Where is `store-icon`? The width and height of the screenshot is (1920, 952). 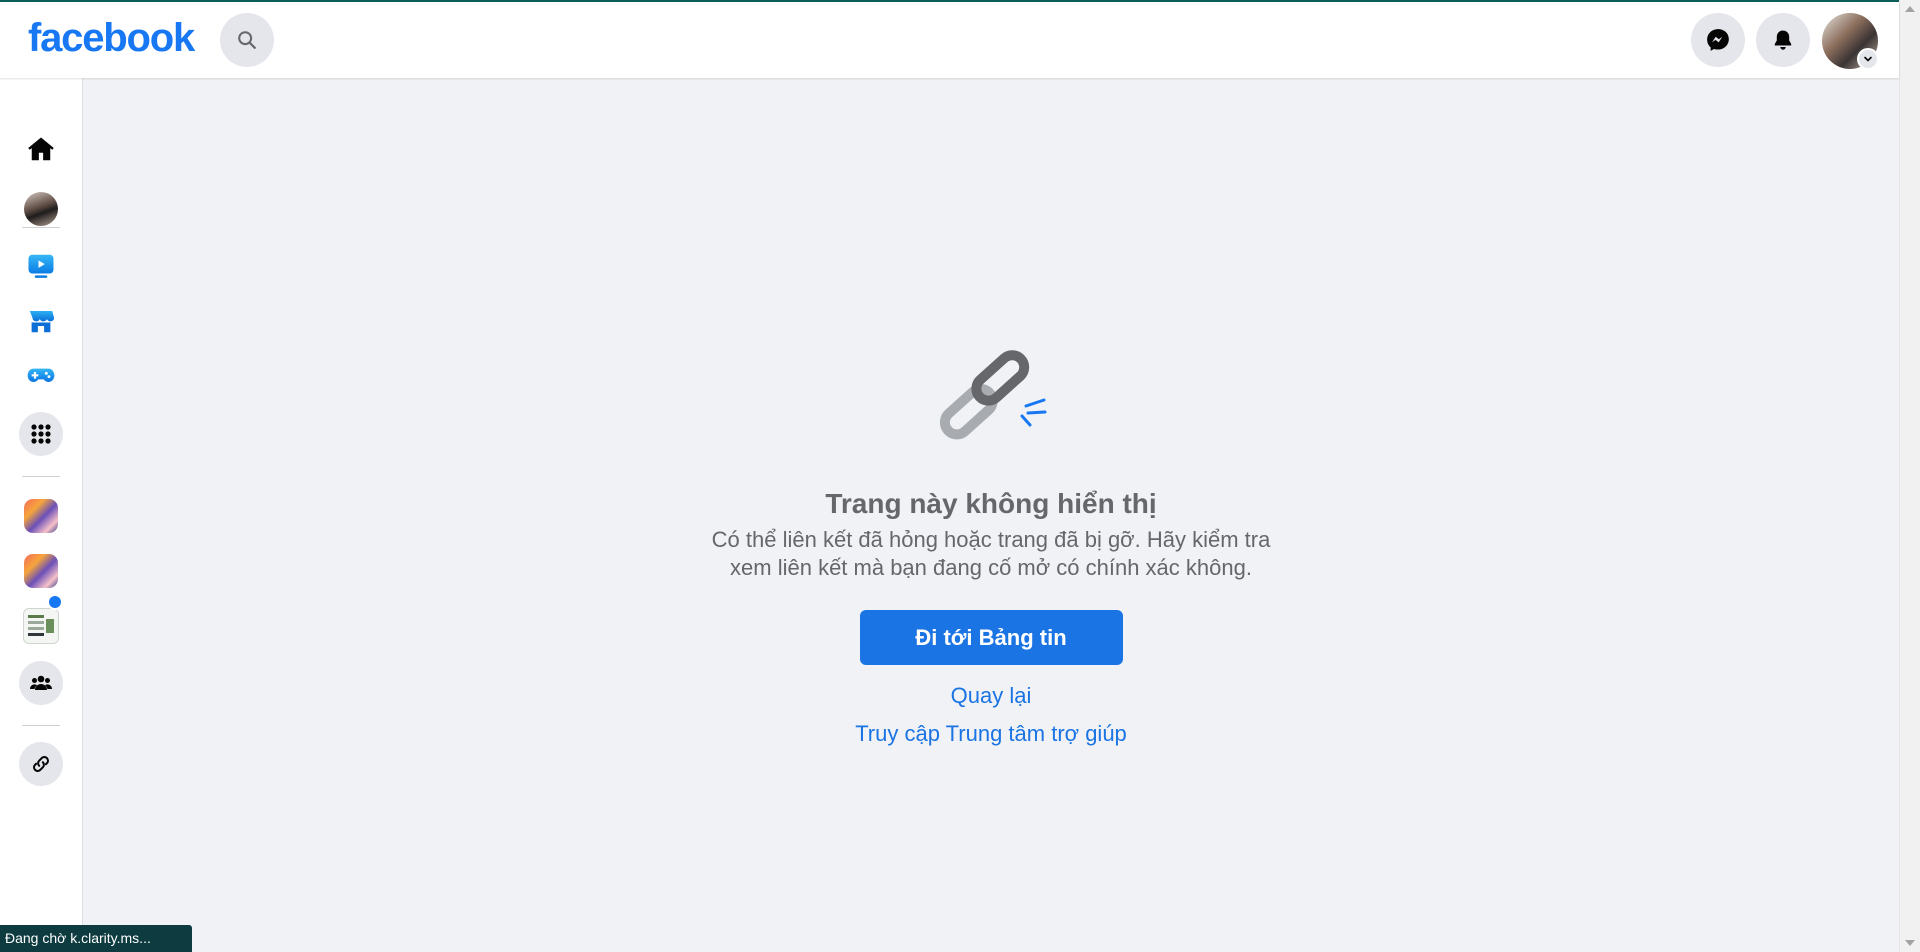 store-icon is located at coordinates (42, 322).